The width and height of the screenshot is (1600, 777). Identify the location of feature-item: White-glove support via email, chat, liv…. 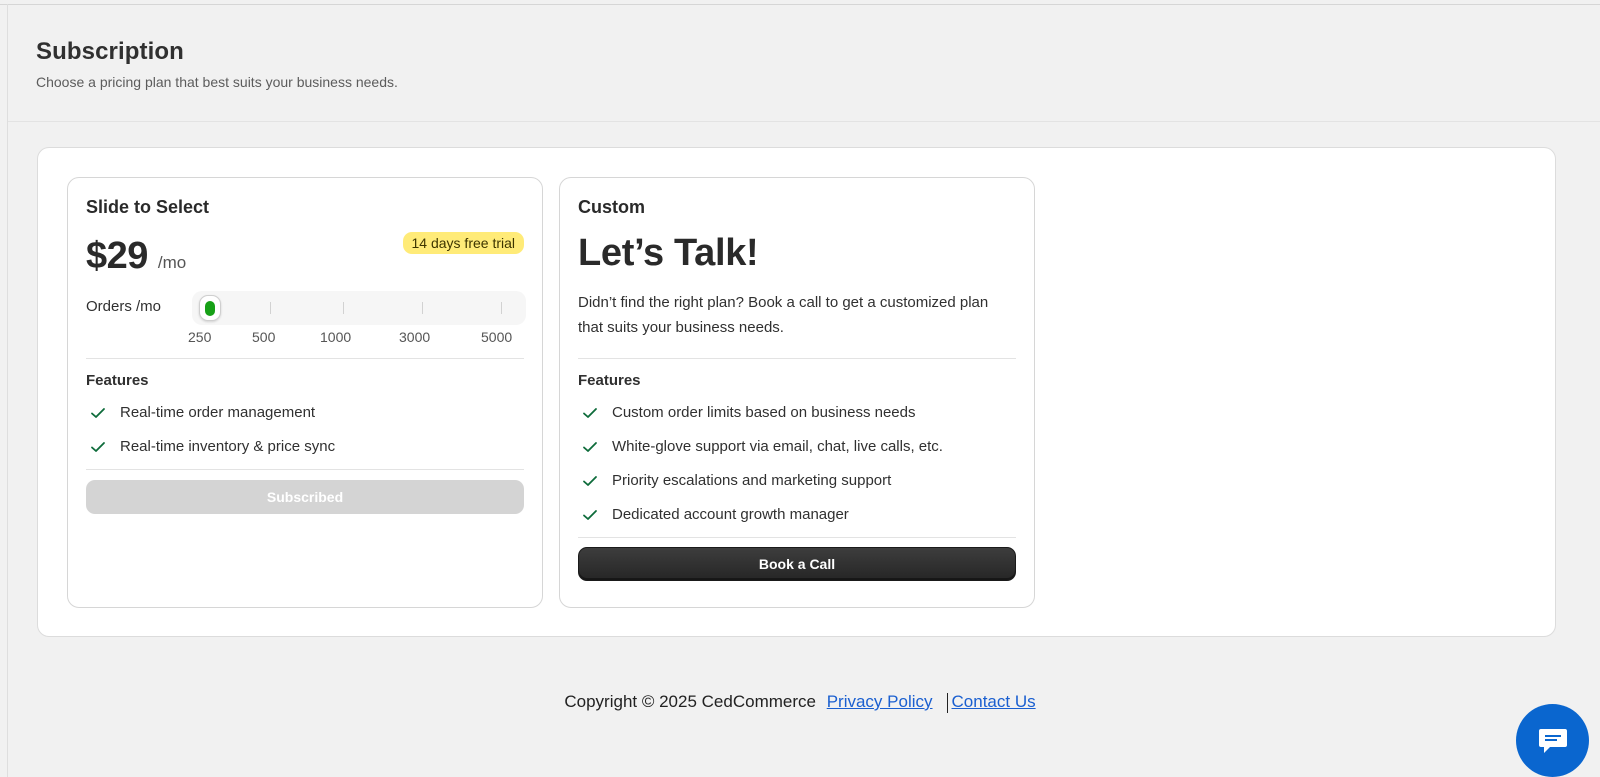
(762, 446).